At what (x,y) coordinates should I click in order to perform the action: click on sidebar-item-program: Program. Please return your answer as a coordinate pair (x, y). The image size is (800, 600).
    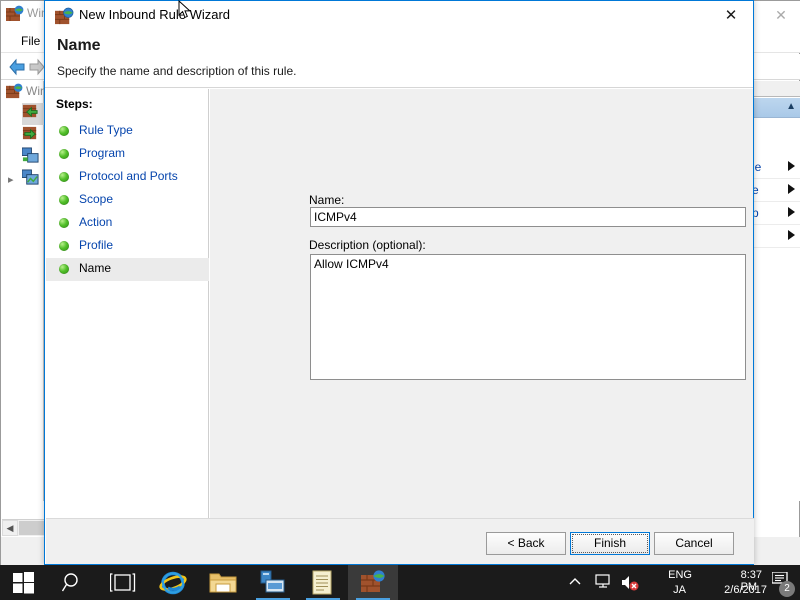
    Looking at the image, I should click on (127, 154).